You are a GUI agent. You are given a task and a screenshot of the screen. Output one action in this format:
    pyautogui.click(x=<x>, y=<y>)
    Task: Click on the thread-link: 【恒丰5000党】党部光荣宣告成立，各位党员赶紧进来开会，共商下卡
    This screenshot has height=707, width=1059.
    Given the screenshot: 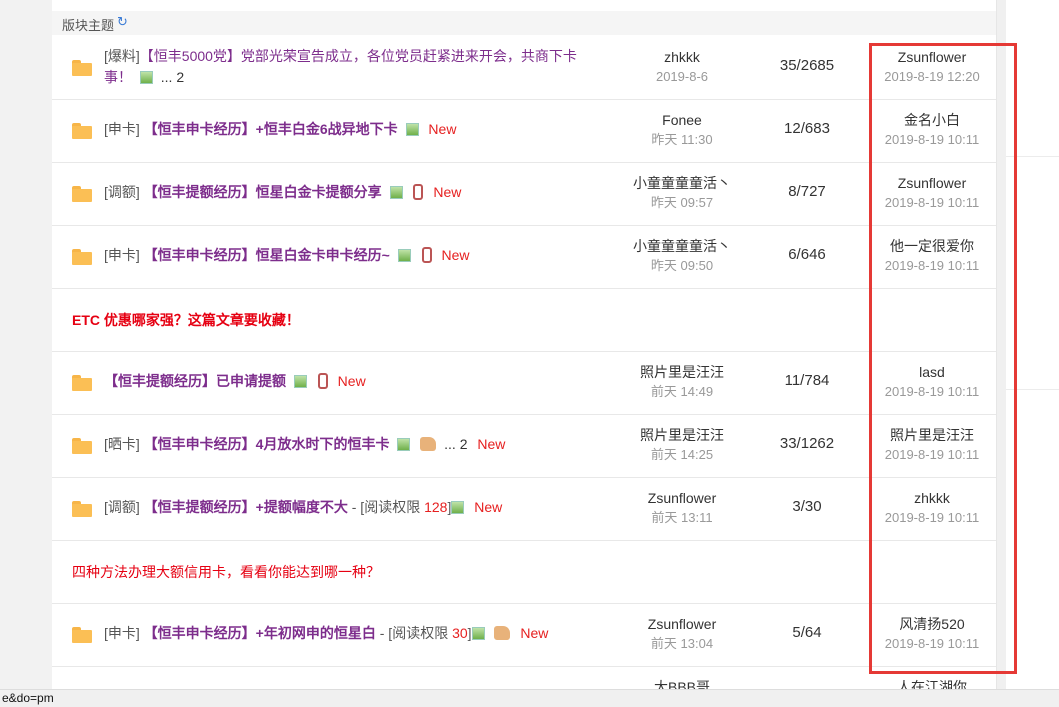 What is the action you would take?
    pyautogui.click(x=358, y=56)
    